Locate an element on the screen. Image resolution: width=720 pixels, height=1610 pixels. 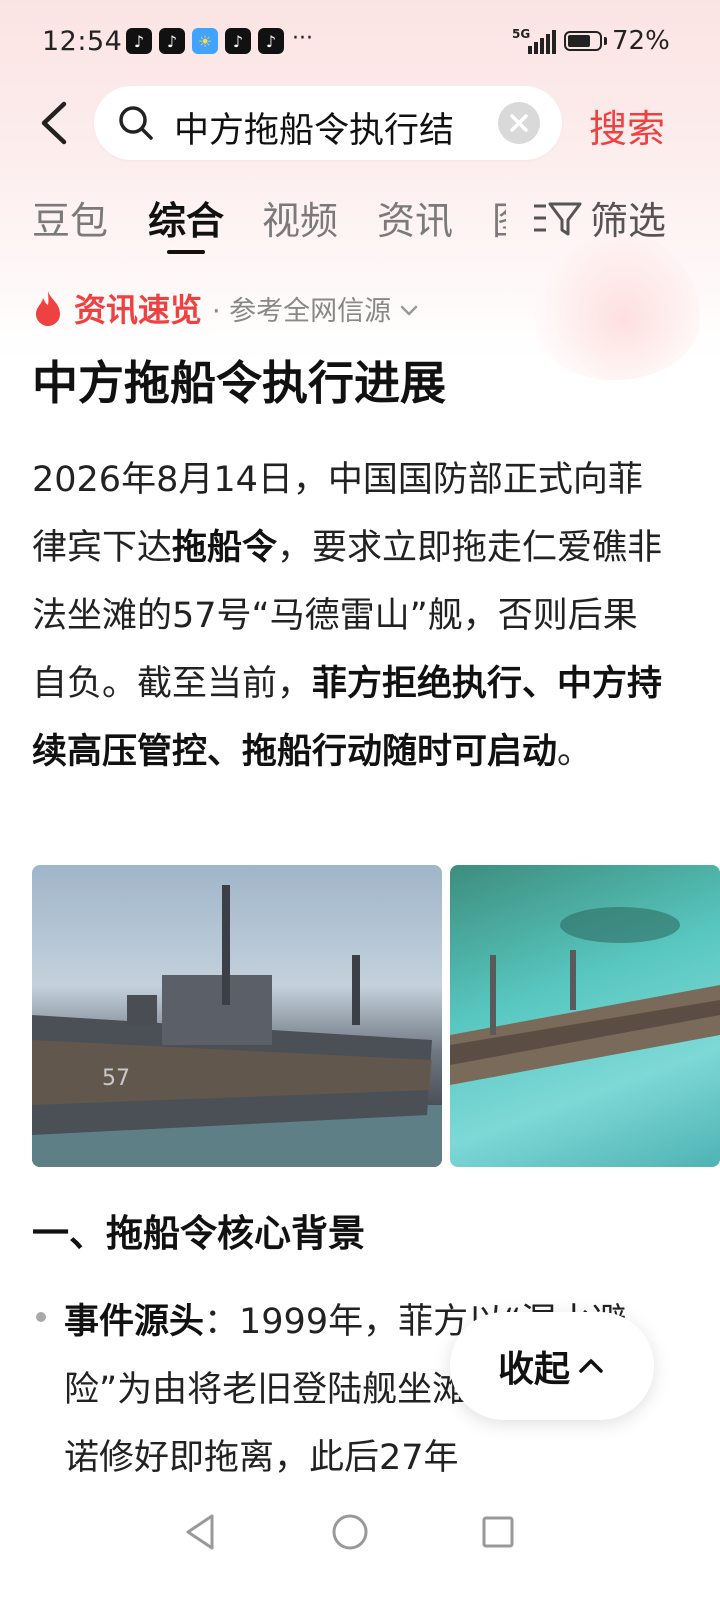
battery-icon is located at coordinates (583, 41).